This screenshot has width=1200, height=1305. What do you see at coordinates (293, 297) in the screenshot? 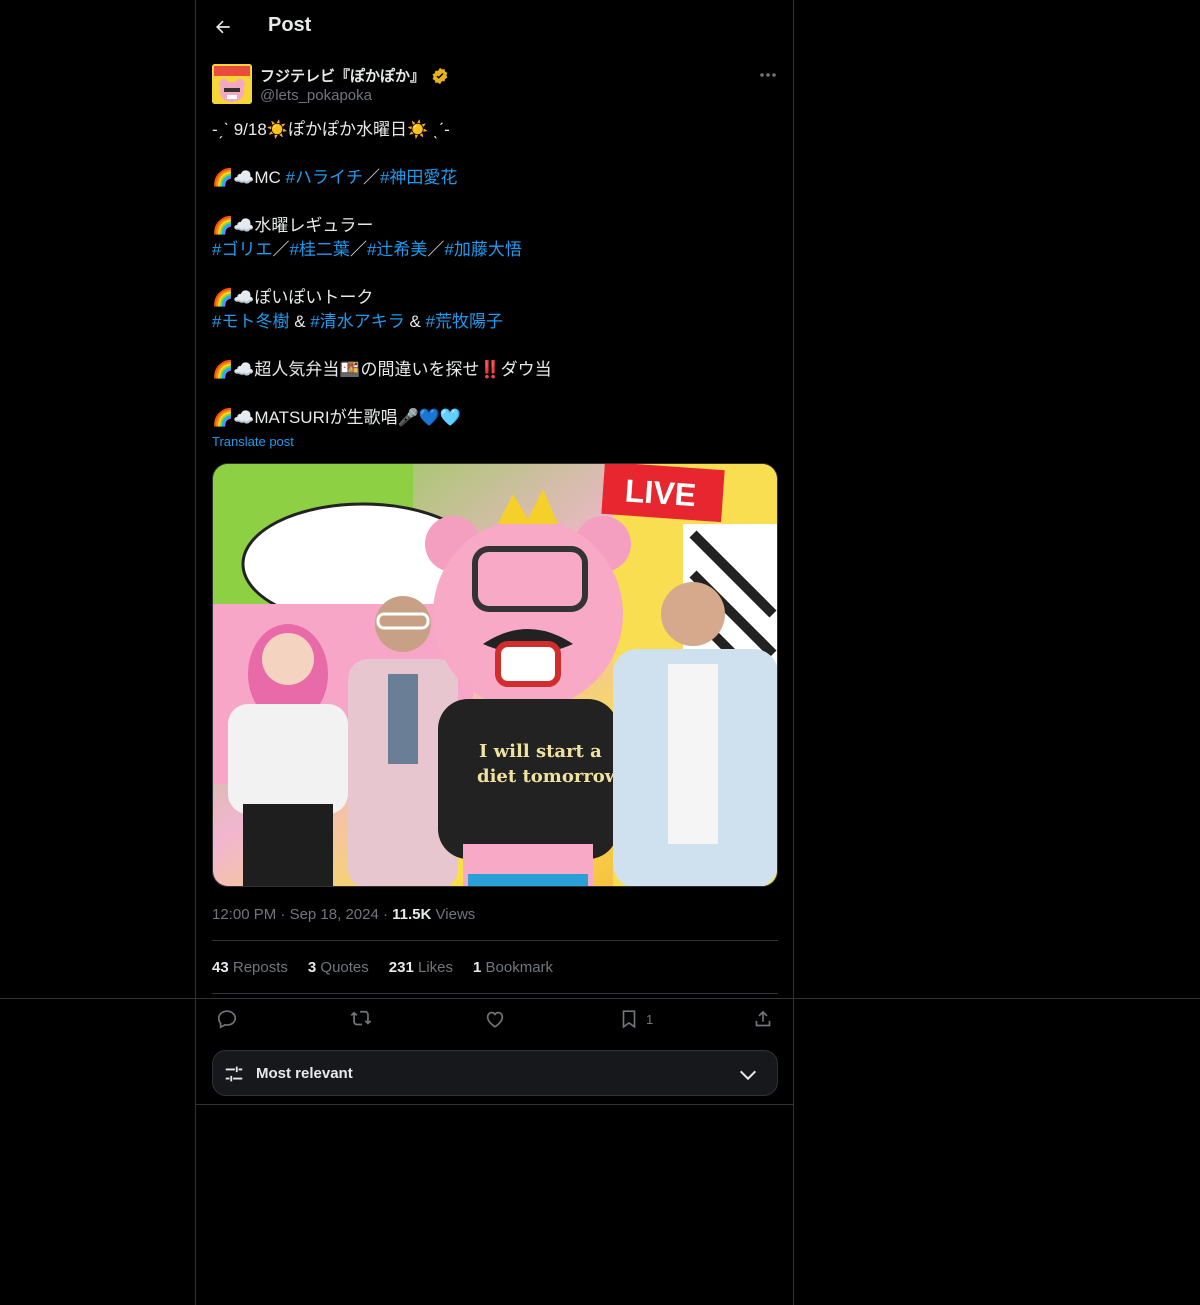
I see `post-line: 🌈☁️ぽいぽいトーク` at bounding box center [293, 297].